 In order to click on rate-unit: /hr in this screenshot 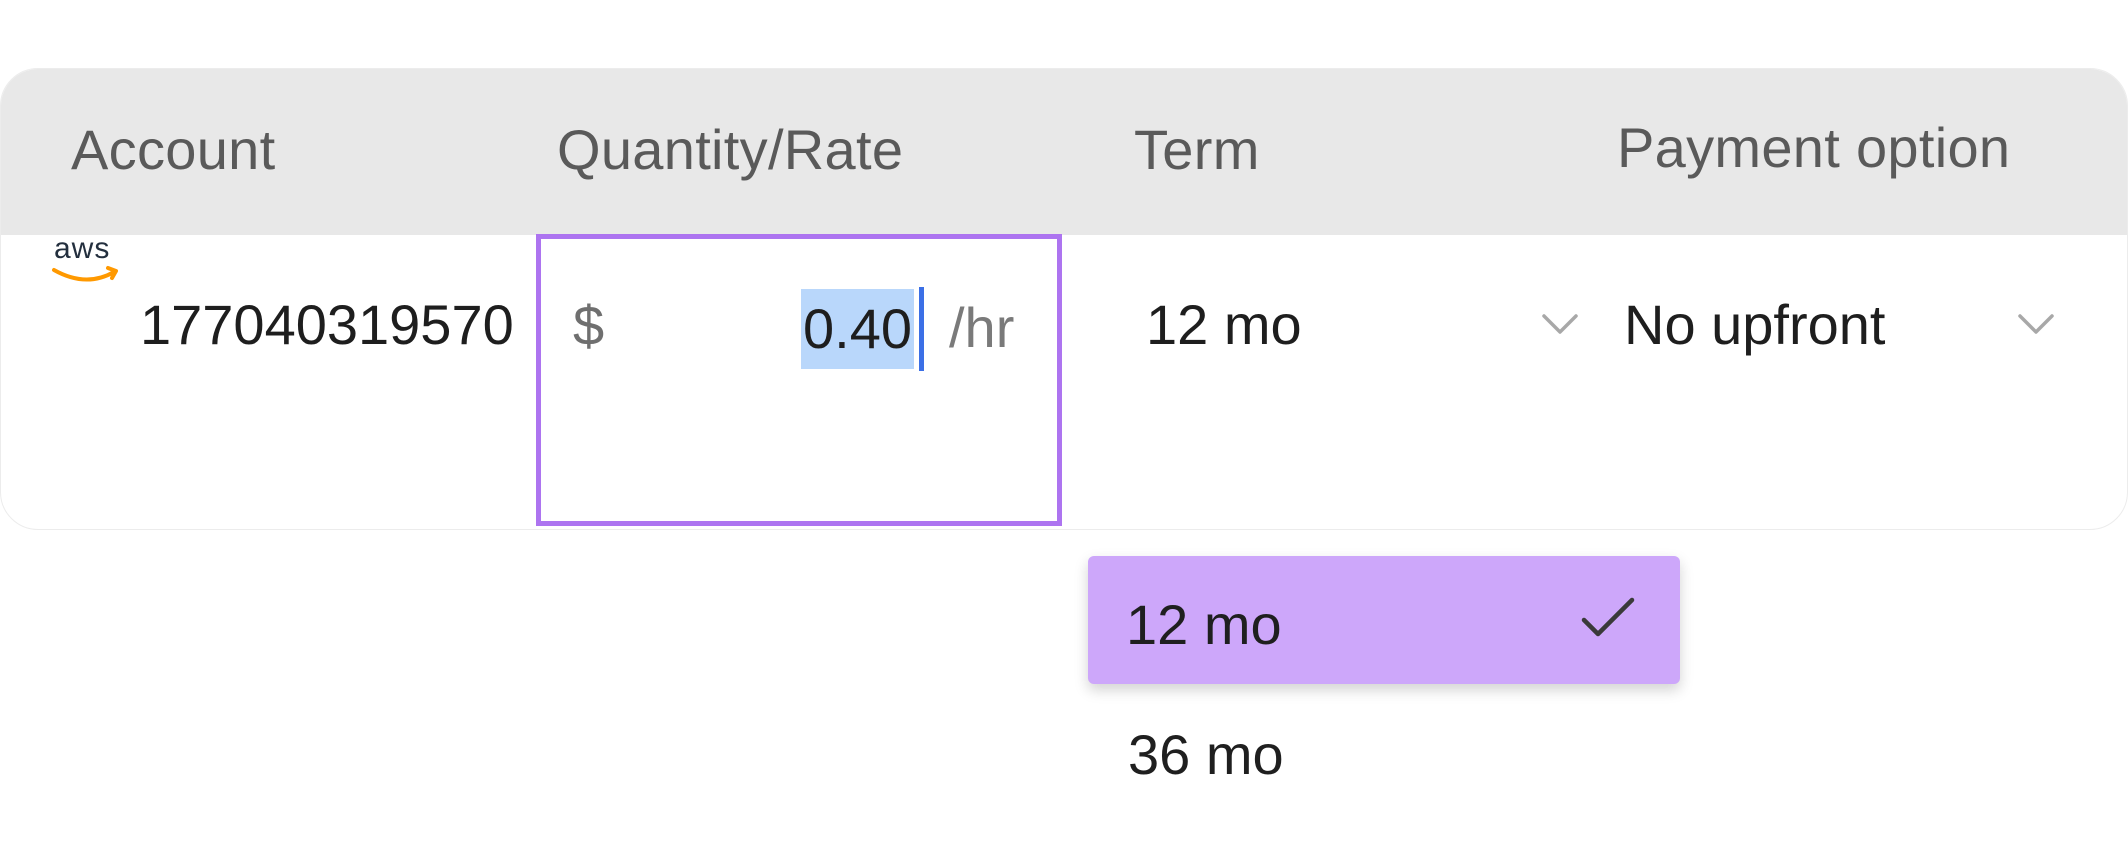, I will do `click(982, 327)`.